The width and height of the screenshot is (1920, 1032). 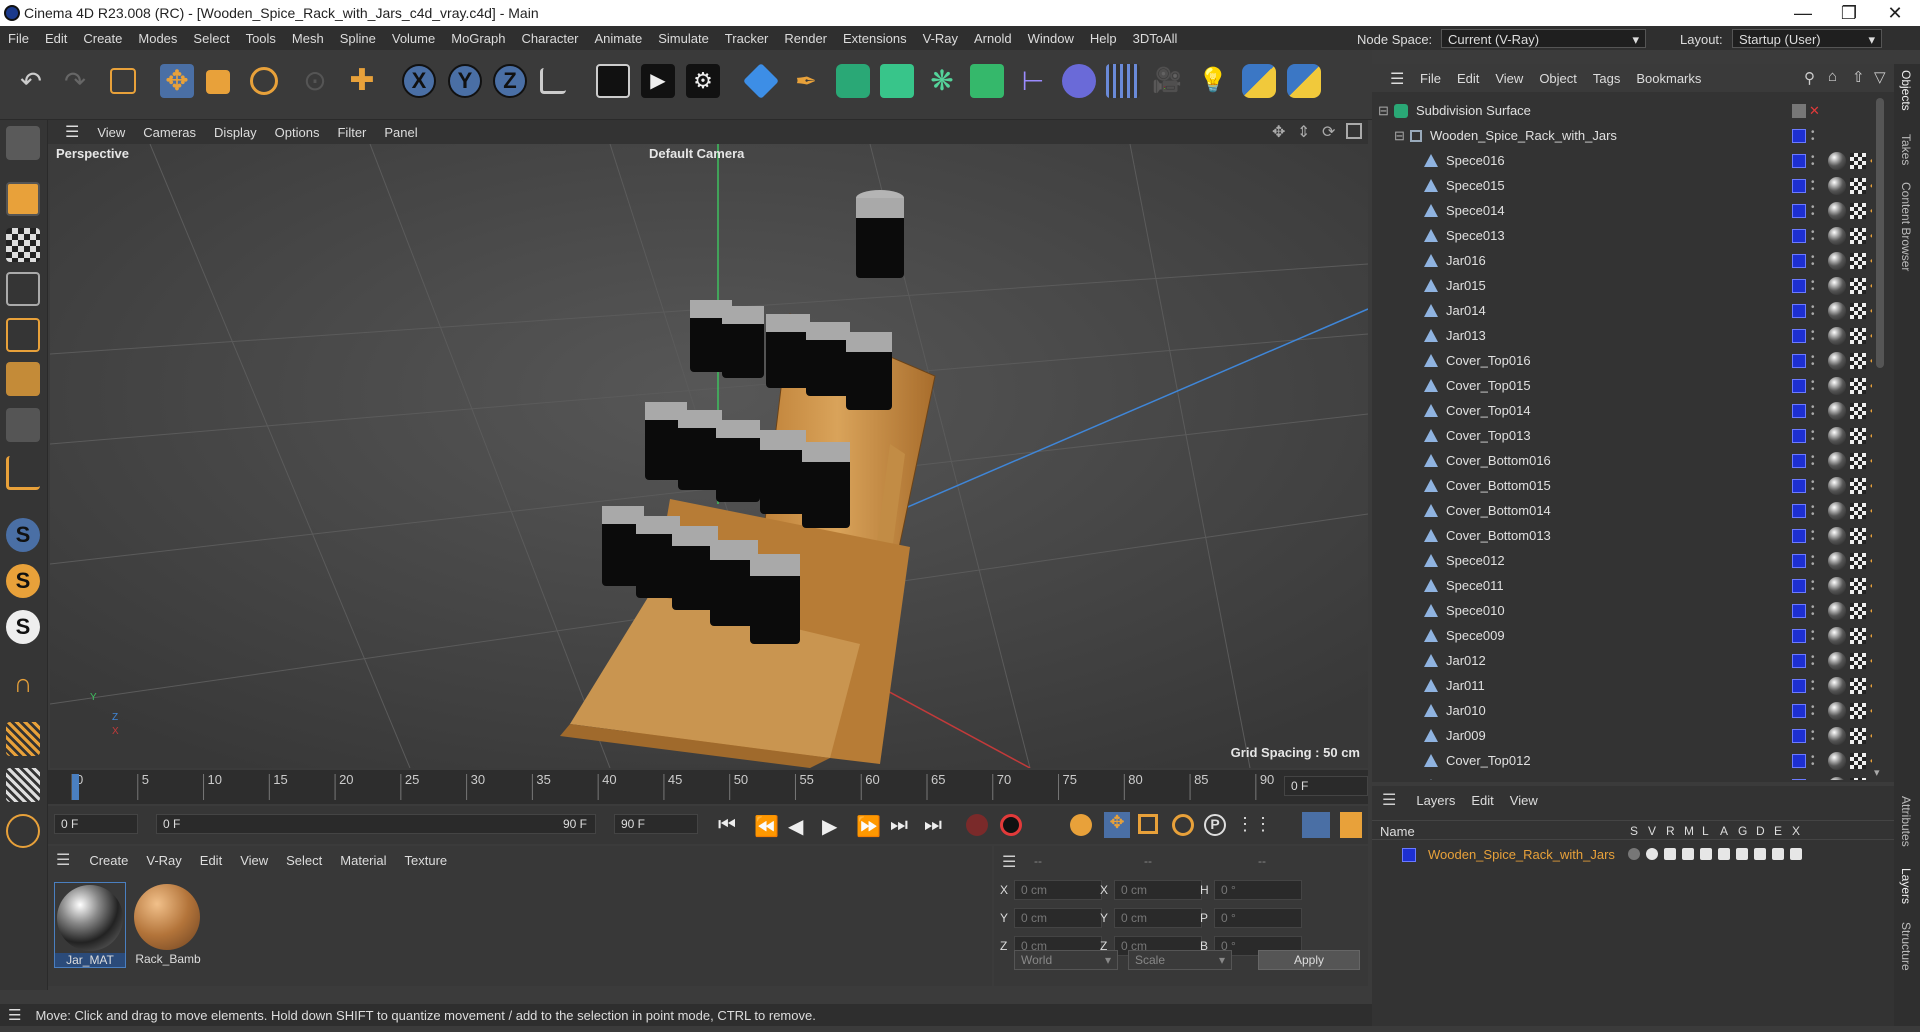 What do you see at coordinates (23, 627) in the screenshot?
I see `workplane-snap-icon: S` at bounding box center [23, 627].